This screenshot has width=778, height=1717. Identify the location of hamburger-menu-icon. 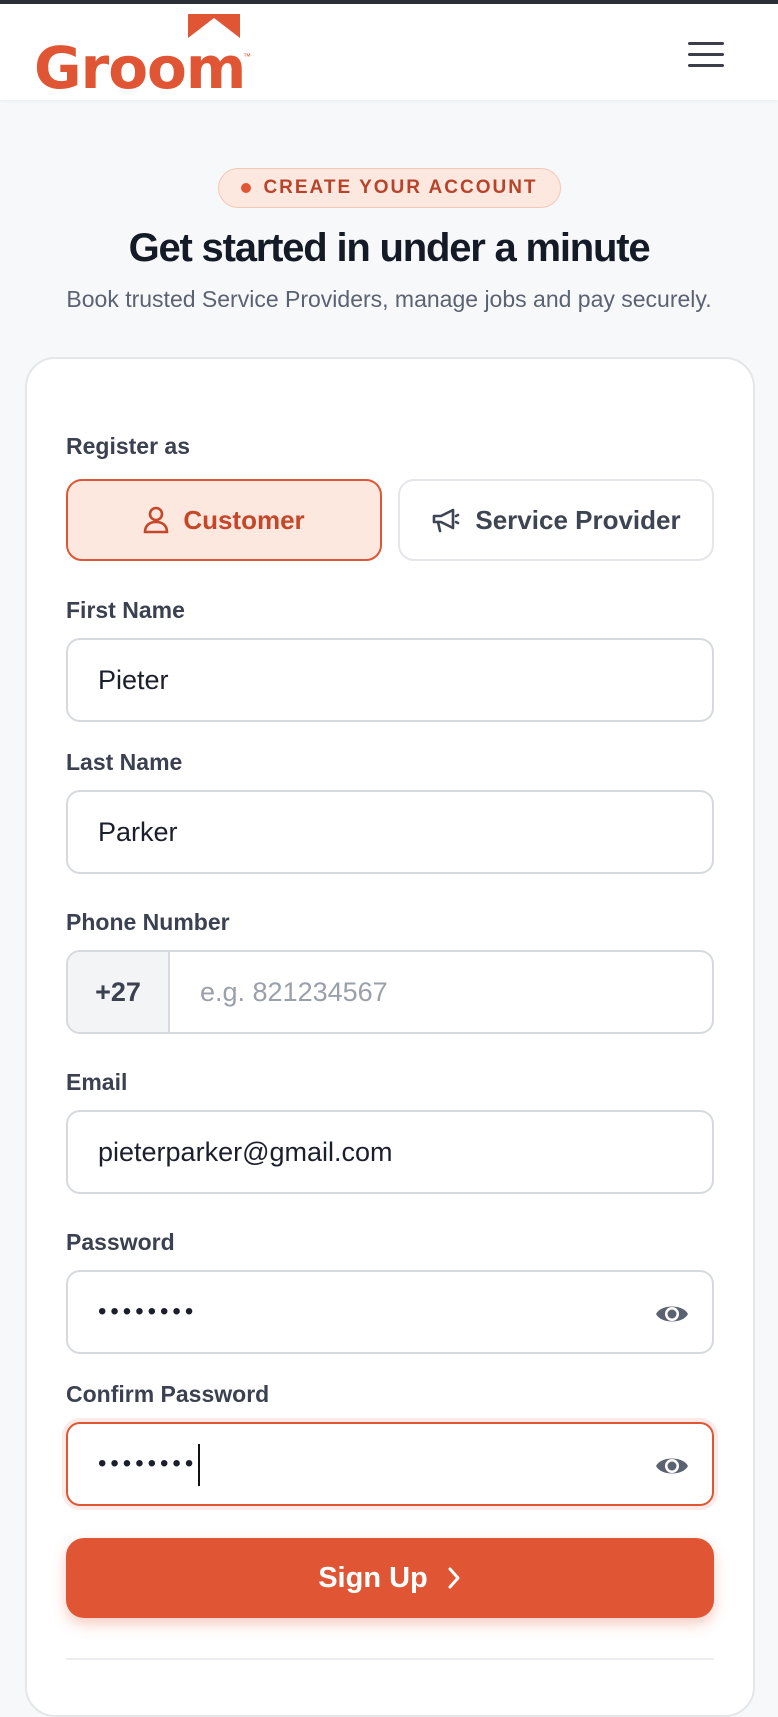
(708, 54).